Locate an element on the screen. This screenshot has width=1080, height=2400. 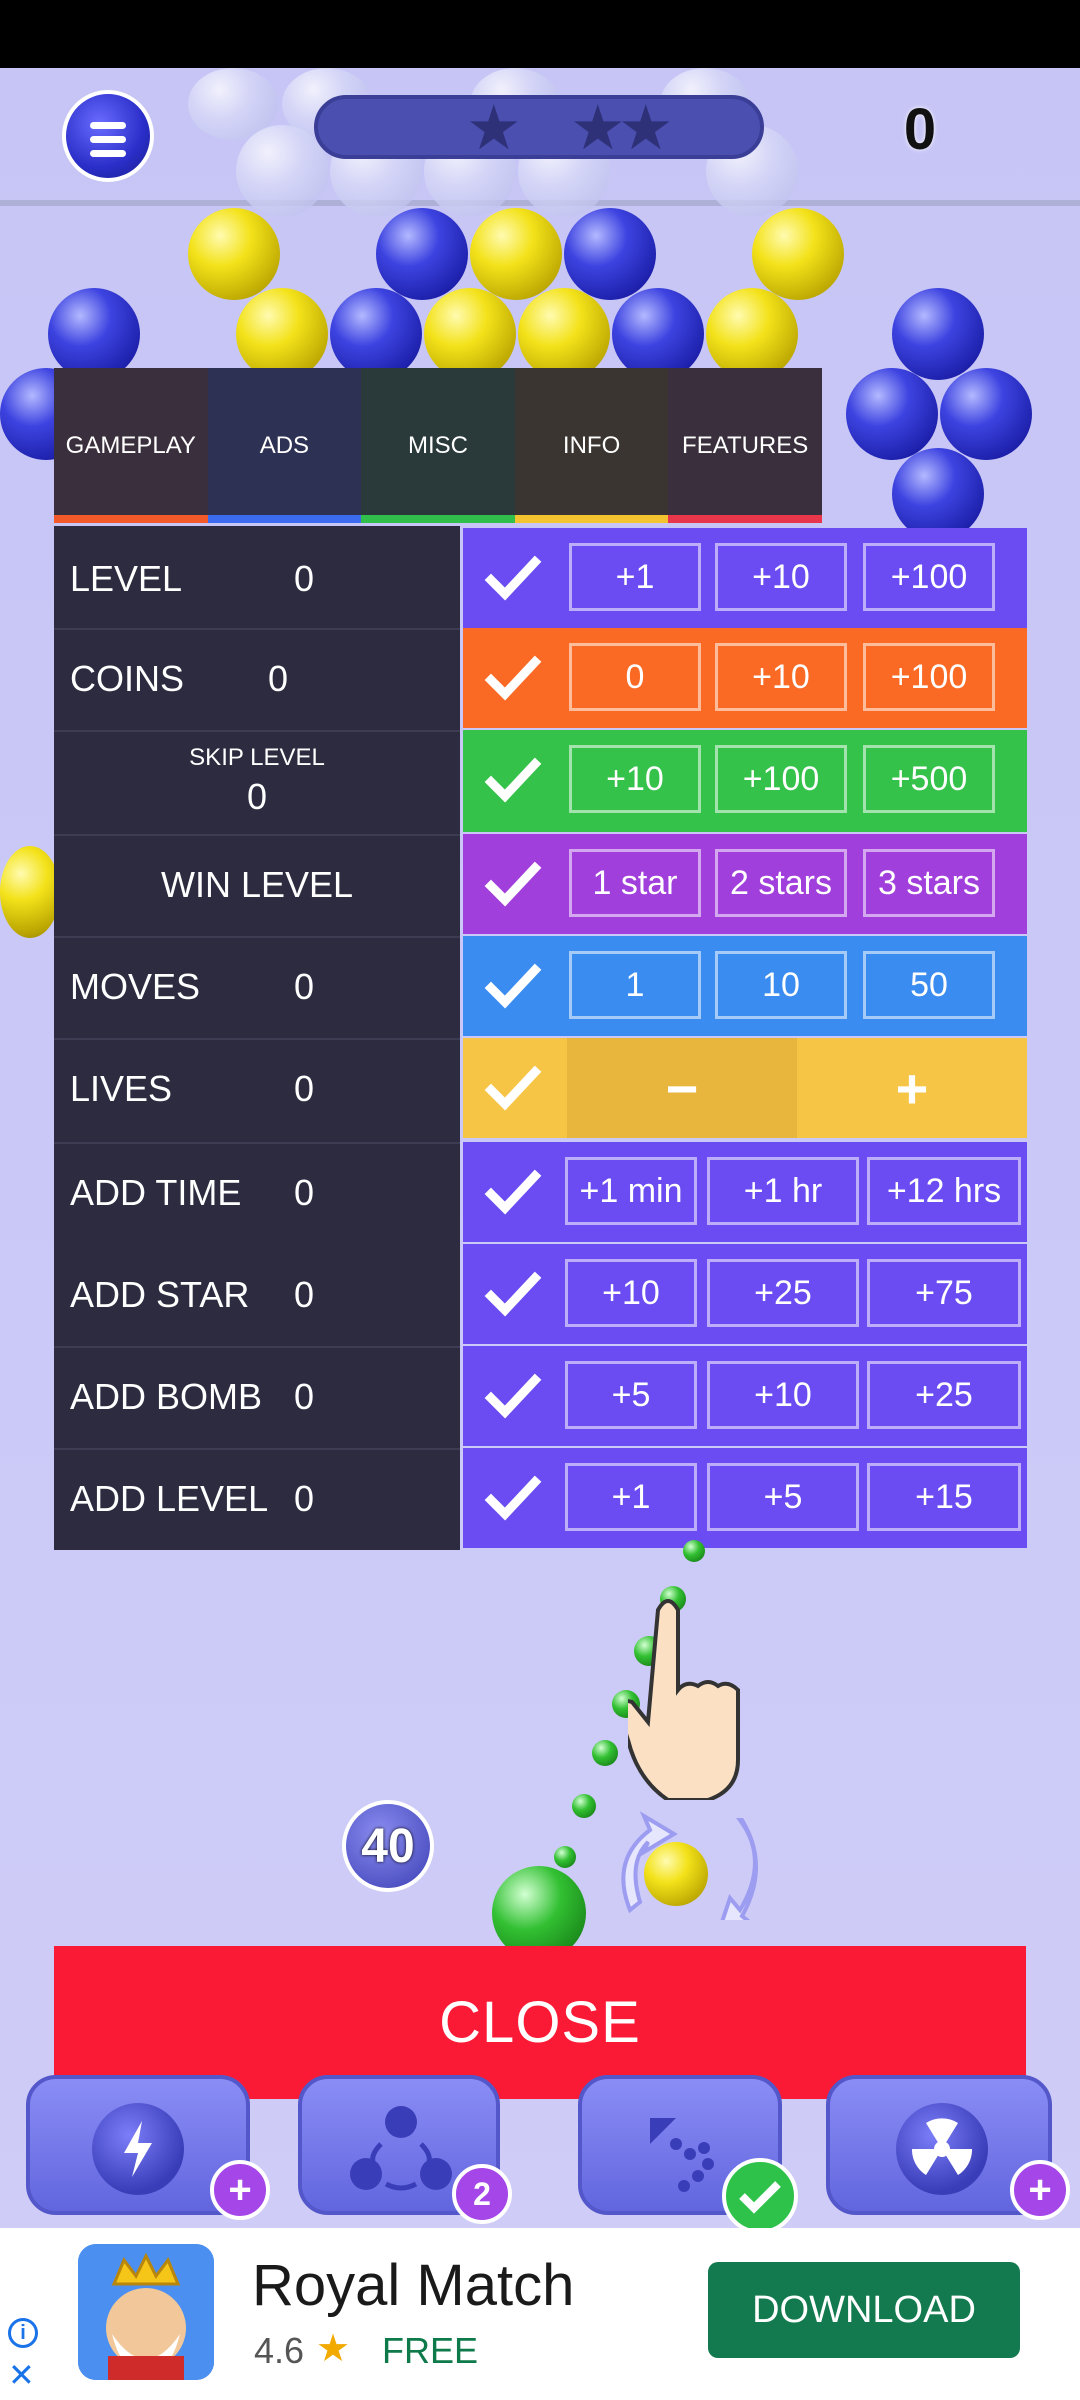
tab-label: GAMEPLAY is located at coordinates (130, 445).